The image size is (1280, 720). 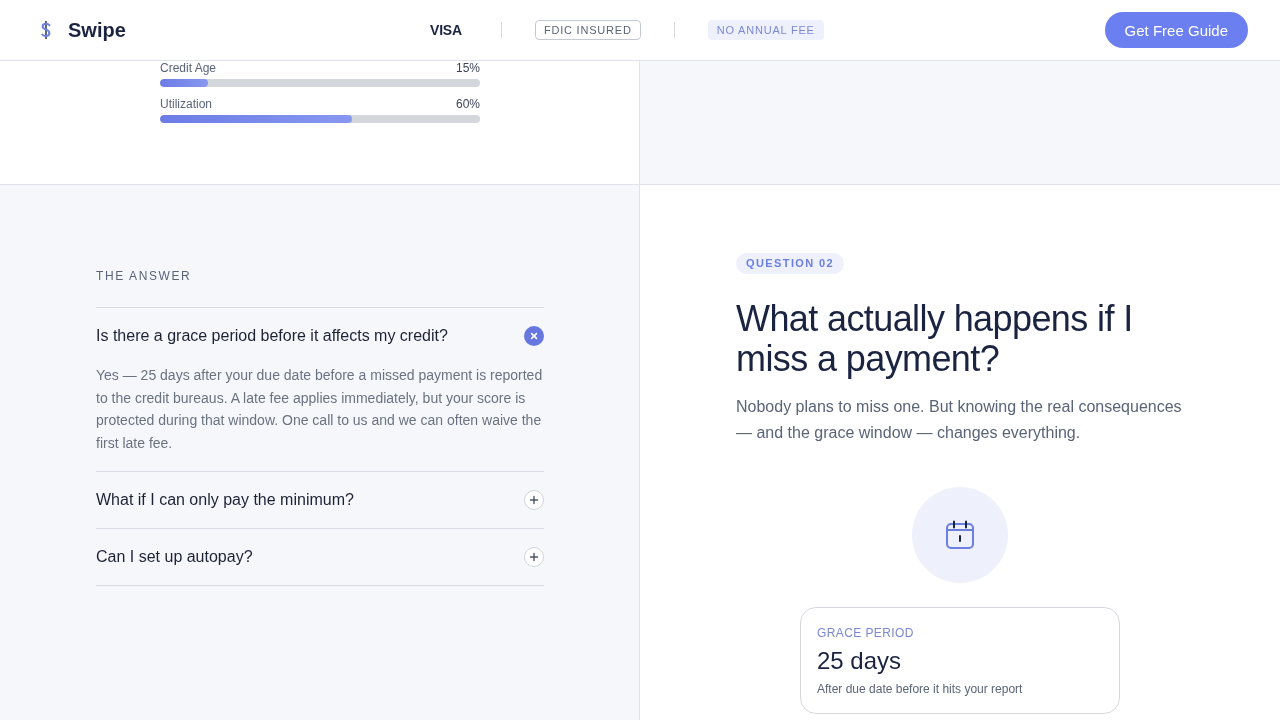 I want to click on factor-percent: 15%, so click(x=467, y=68).